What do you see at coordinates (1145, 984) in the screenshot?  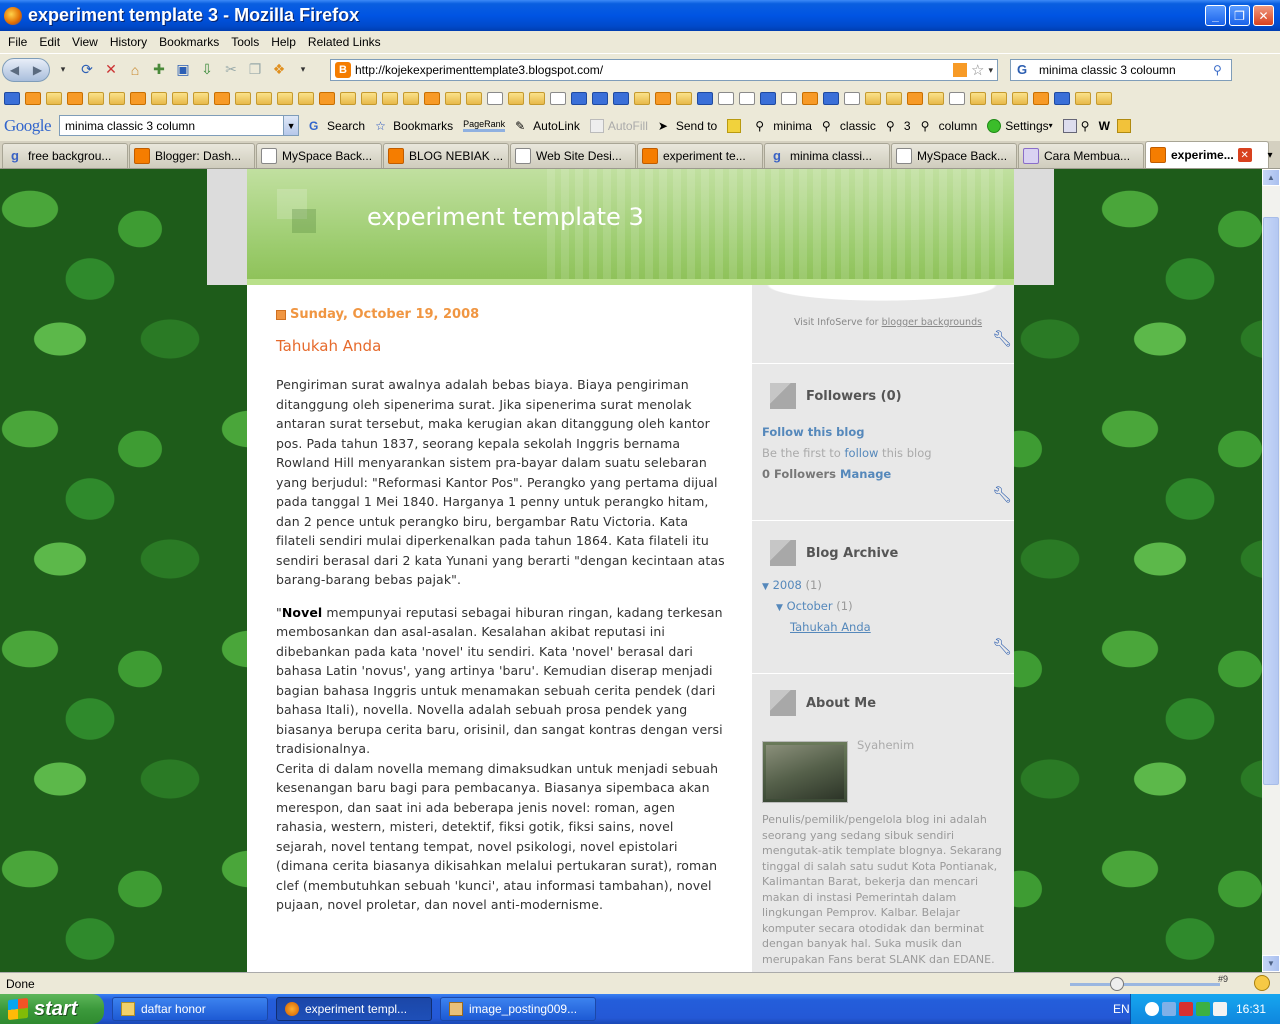 I see `zoom-slider` at bounding box center [1145, 984].